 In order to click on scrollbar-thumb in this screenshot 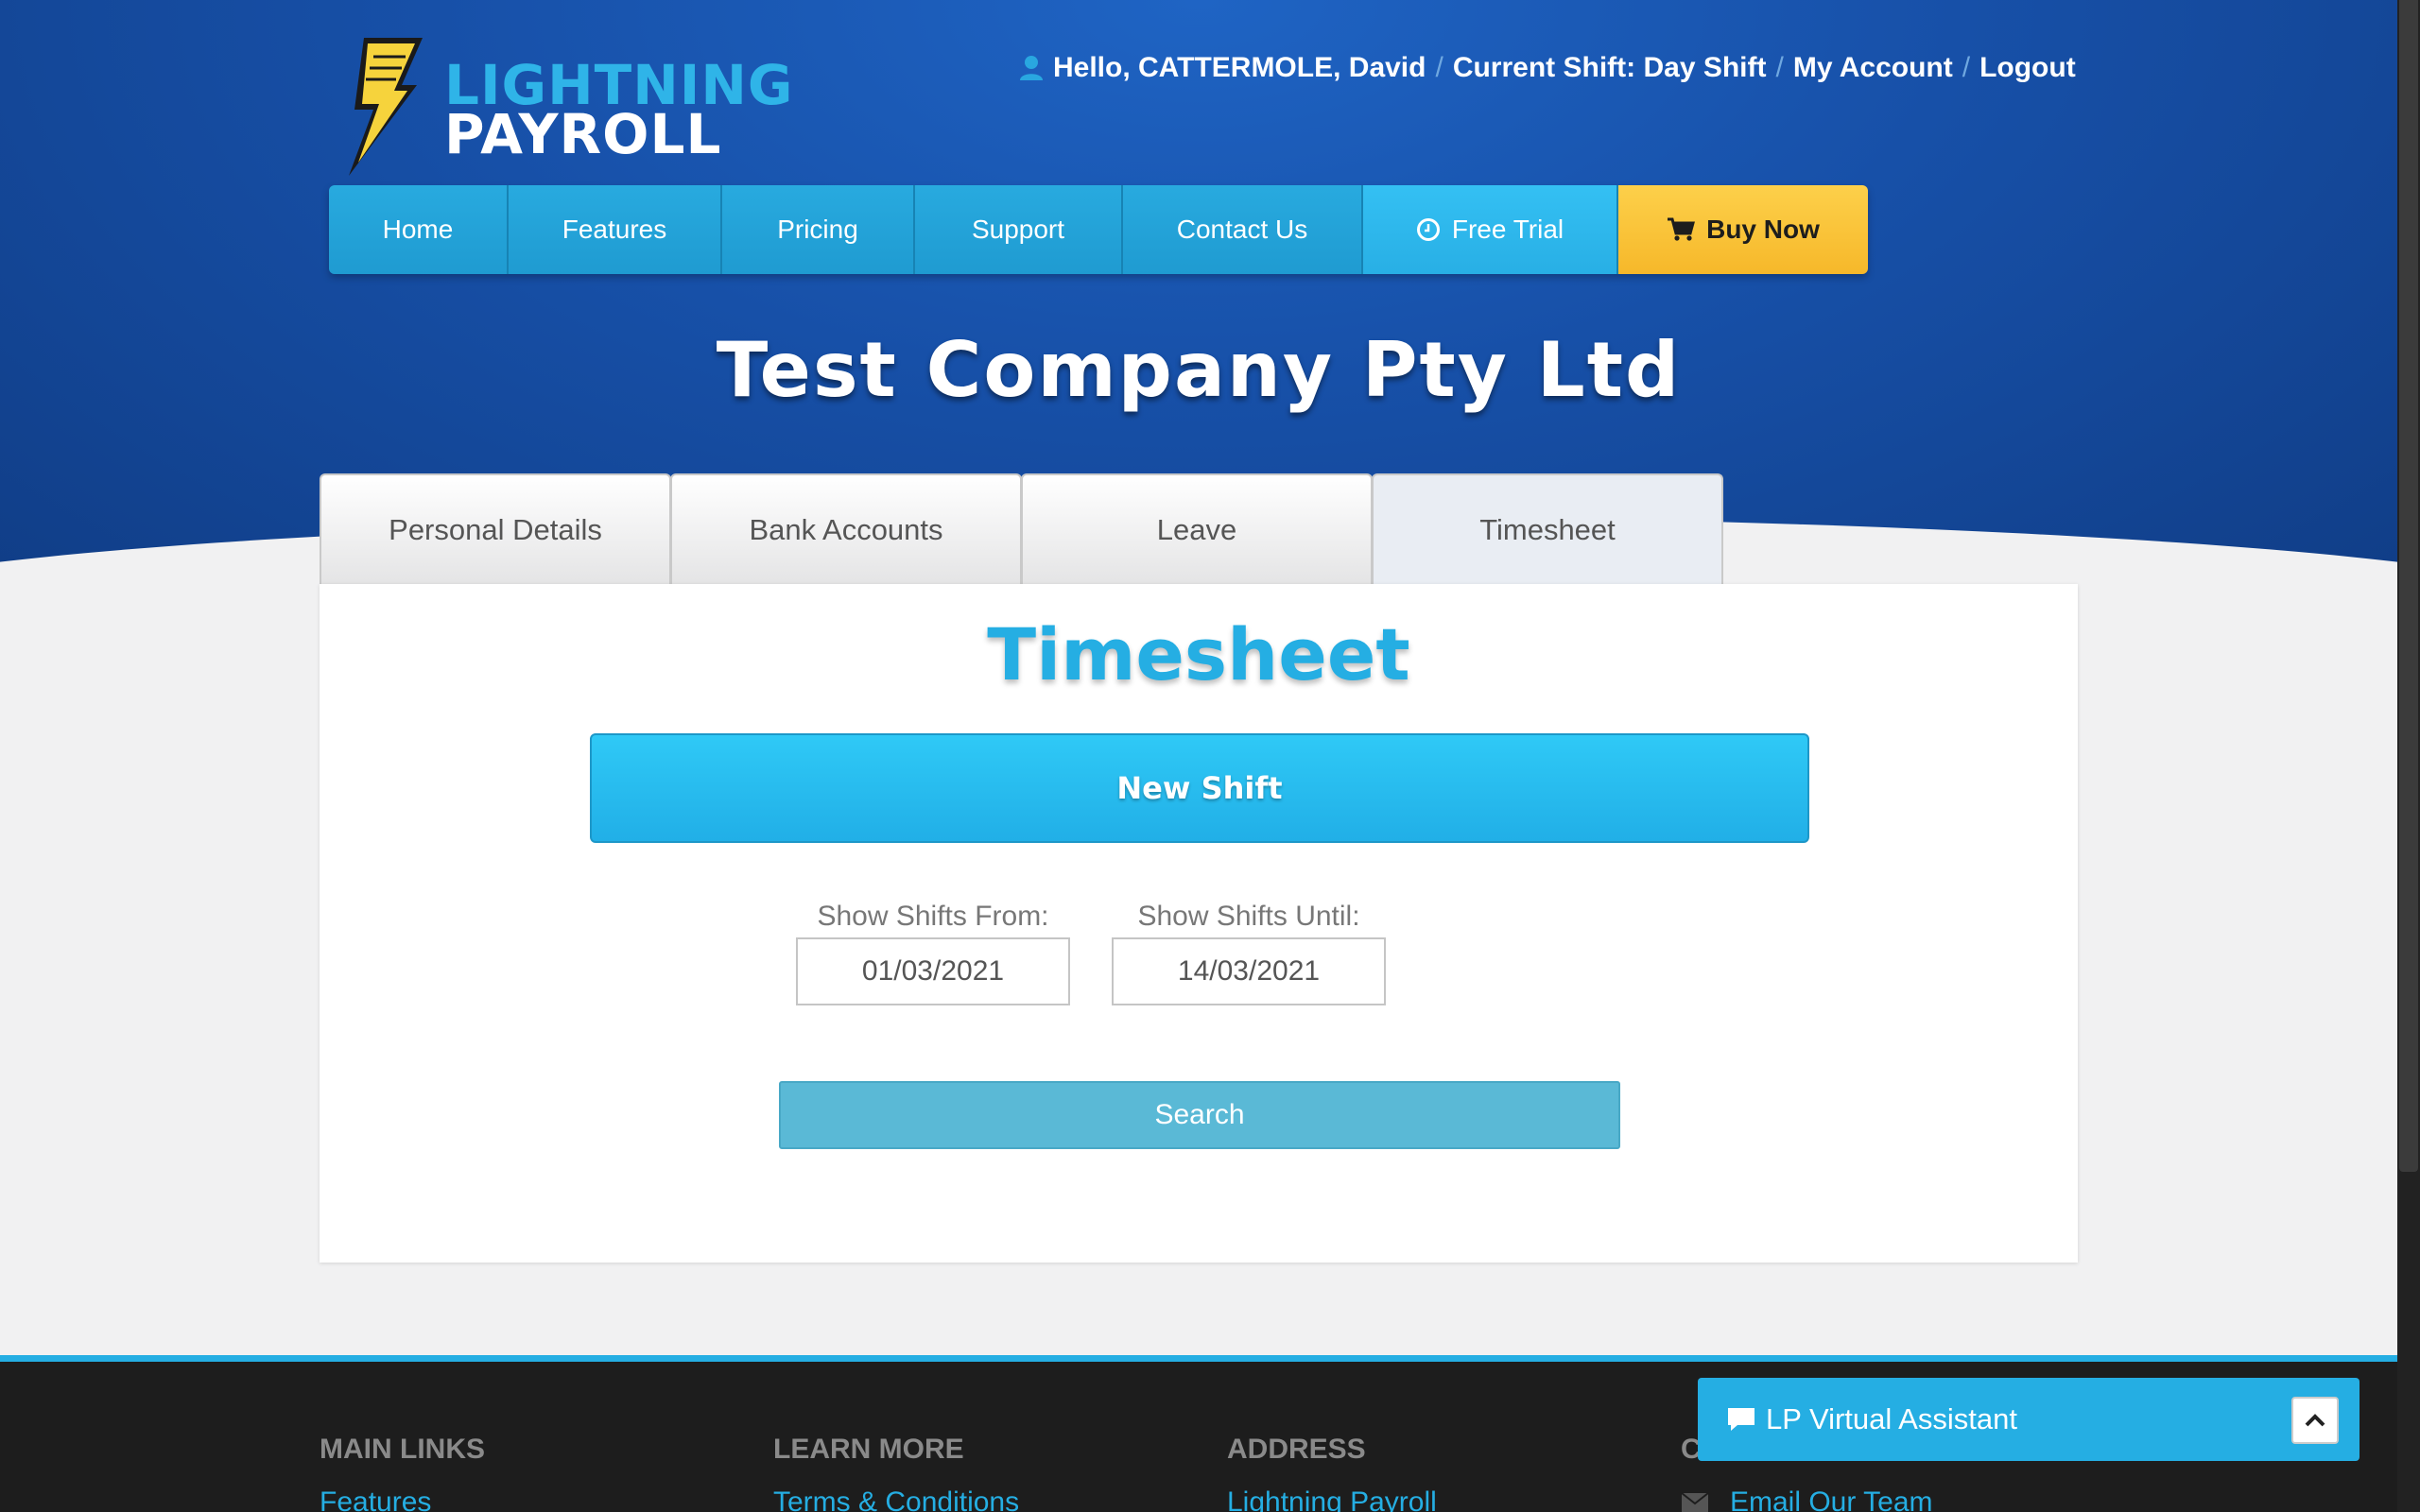, I will do `click(2408, 586)`.